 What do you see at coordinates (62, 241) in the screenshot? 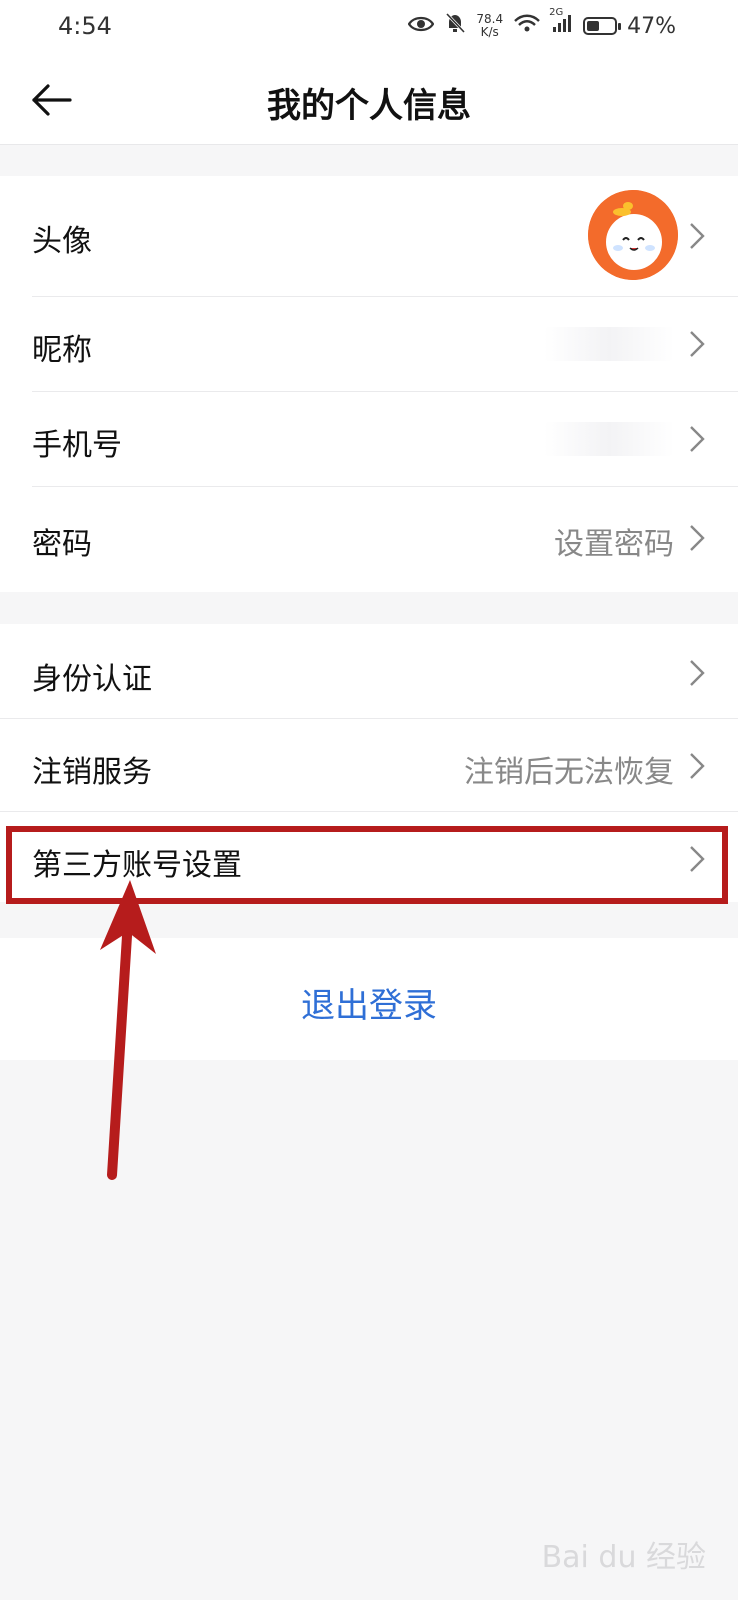
I see `avatar-label: 头像` at bounding box center [62, 241].